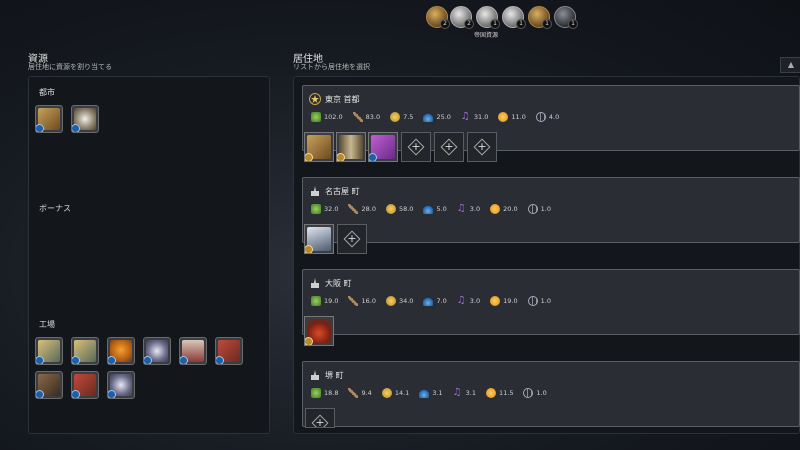 This screenshot has height=450, width=800. Describe the element at coordinates (402, 393) in the screenshot. I see `yield-gold-value: 14.1` at that location.